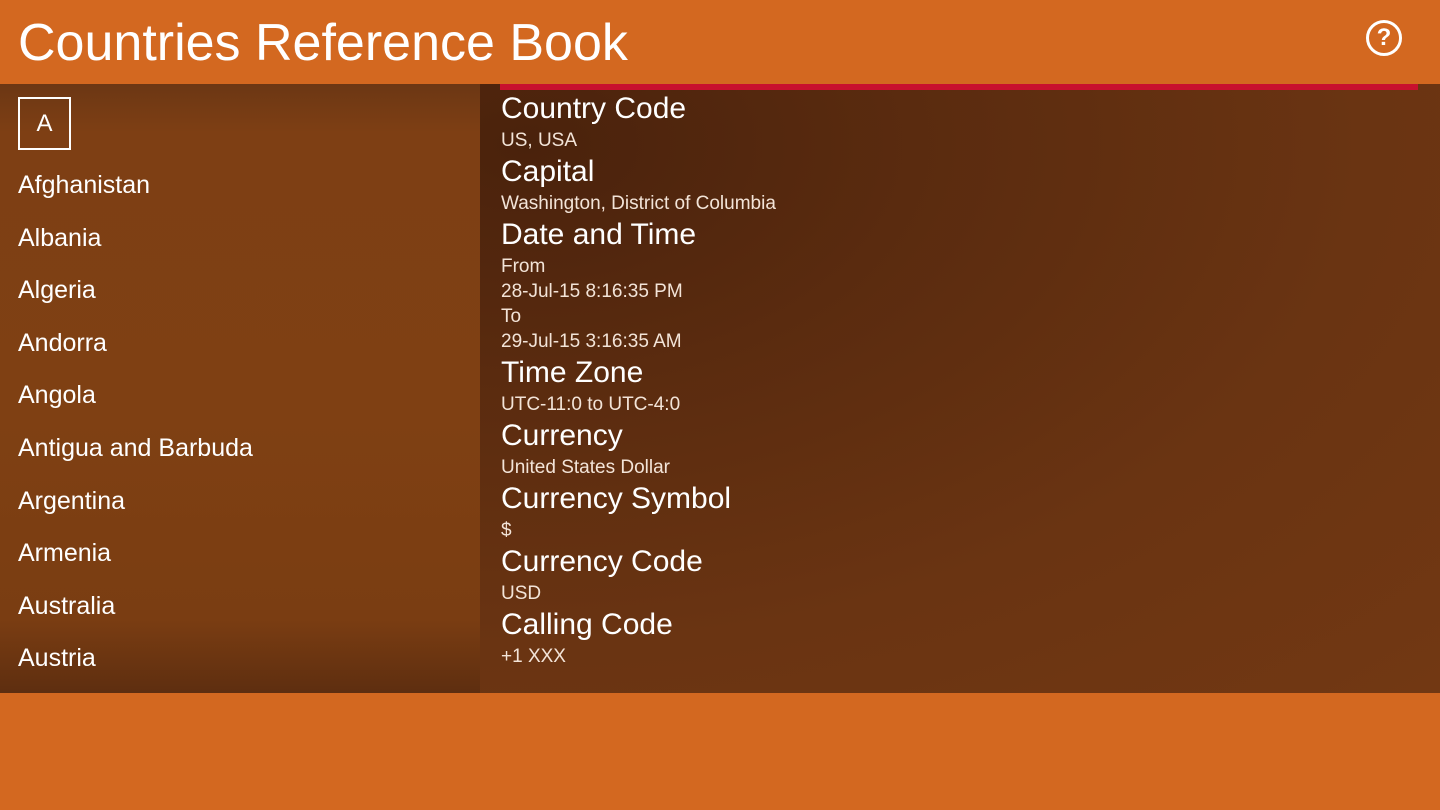  Describe the element at coordinates (135, 400) in the screenshot. I see `country-item: Angola` at that location.